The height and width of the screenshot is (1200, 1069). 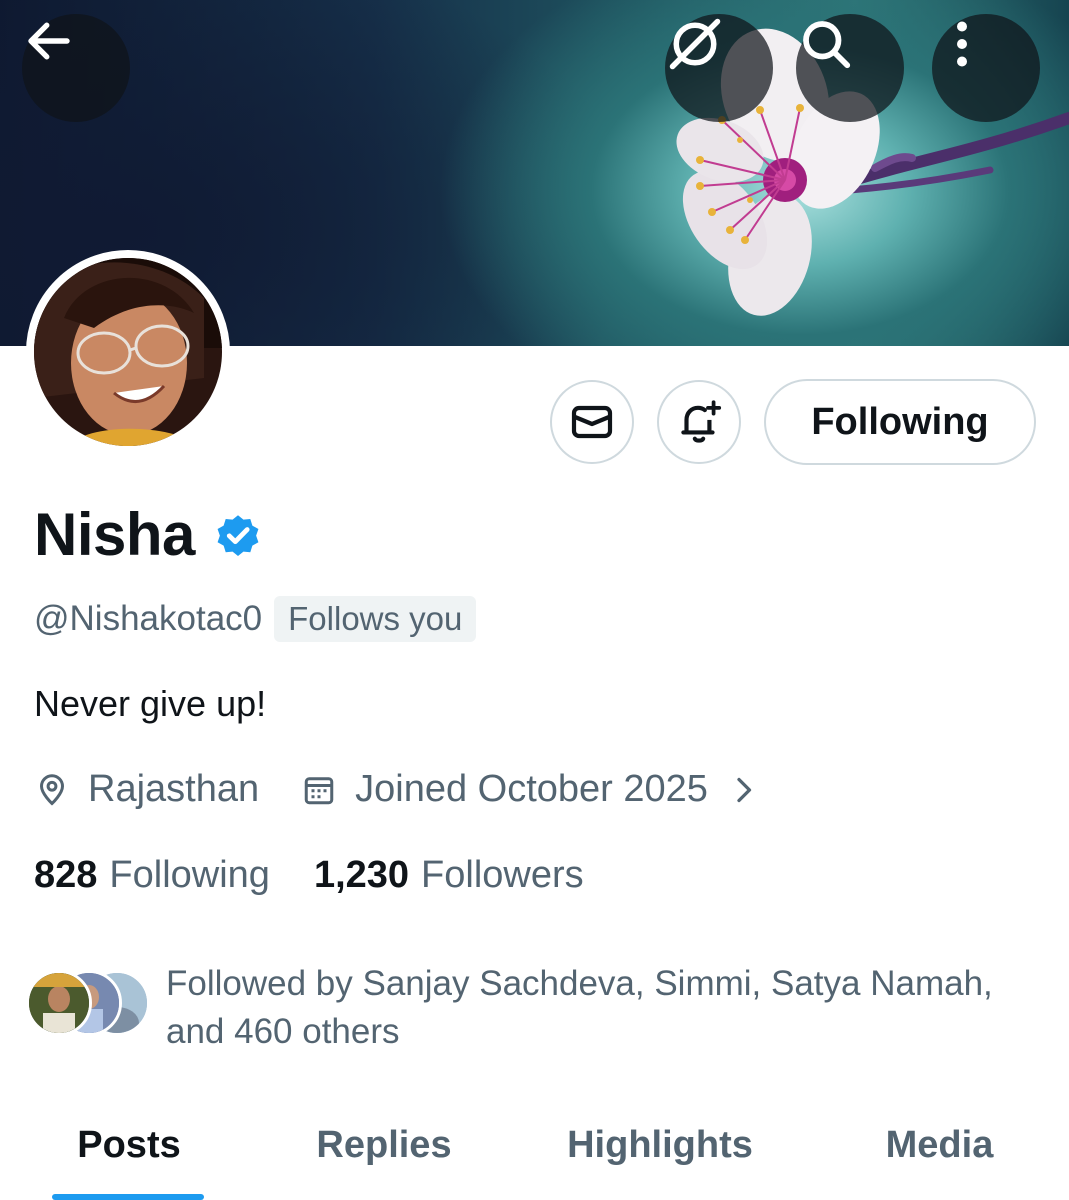 I want to click on avatar-photo, so click(x=128, y=352).